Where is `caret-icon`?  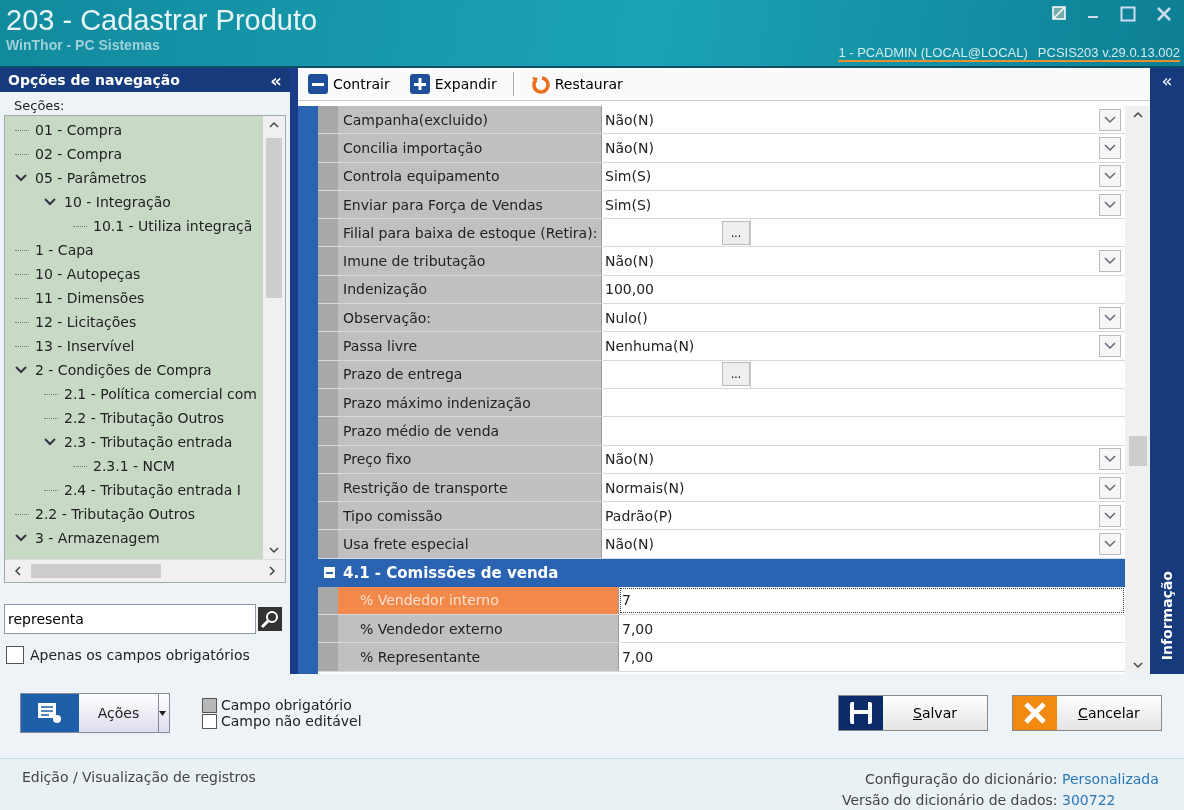 caret-icon is located at coordinates (162, 713).